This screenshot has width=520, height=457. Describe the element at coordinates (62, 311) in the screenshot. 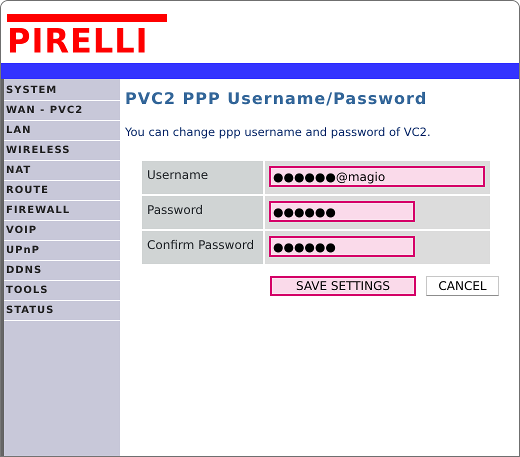

I see `sidebar-item: STATUS` at that location.